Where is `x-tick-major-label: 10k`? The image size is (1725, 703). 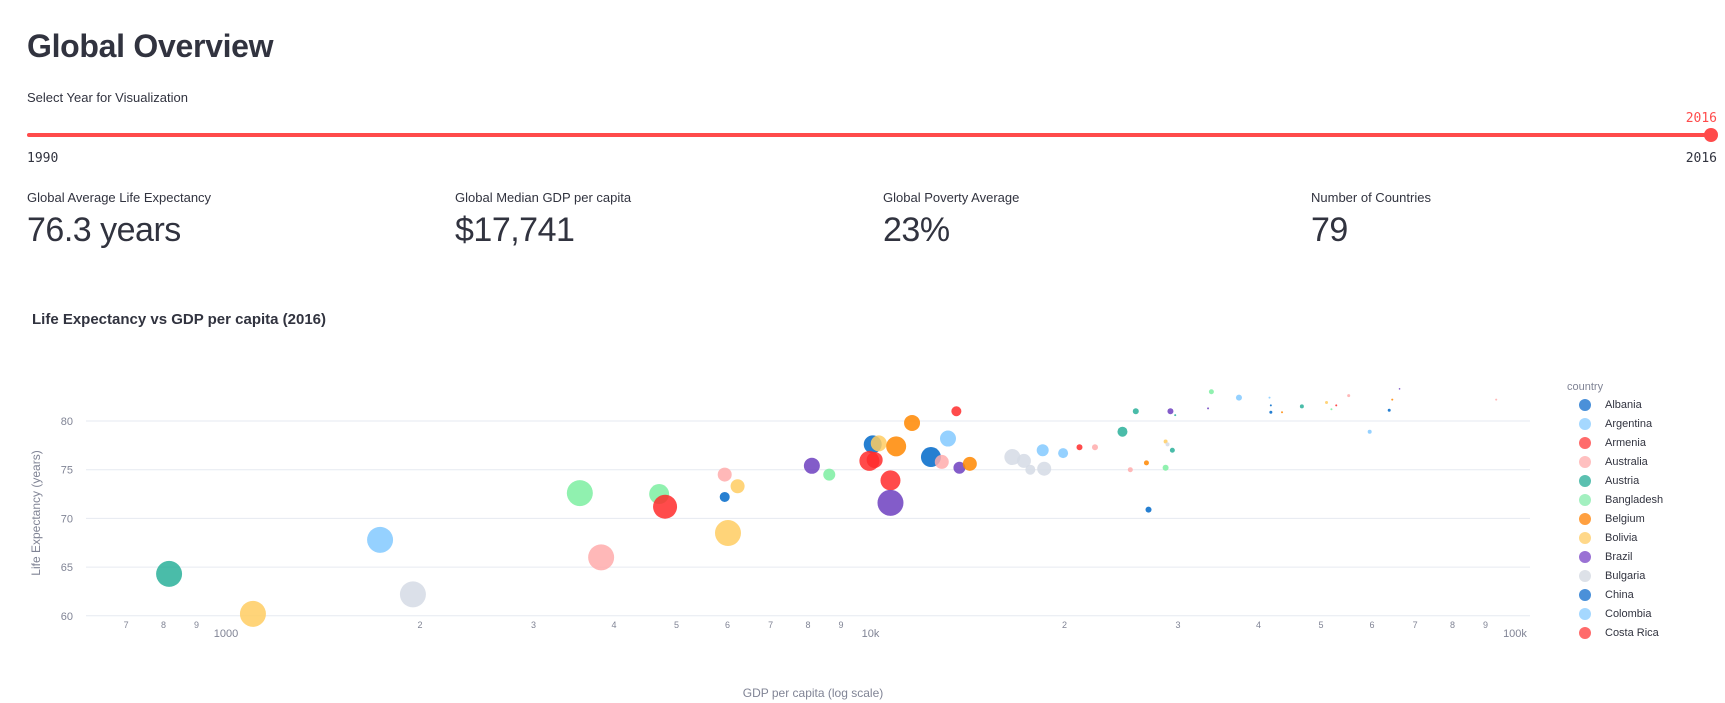 x-tick-major-label: 10k is located at coordinates (871, 634).